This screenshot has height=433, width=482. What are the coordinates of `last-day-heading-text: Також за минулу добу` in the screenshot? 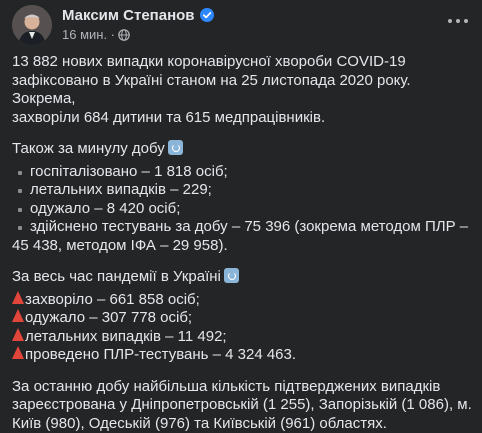 It's located at (88, 148).